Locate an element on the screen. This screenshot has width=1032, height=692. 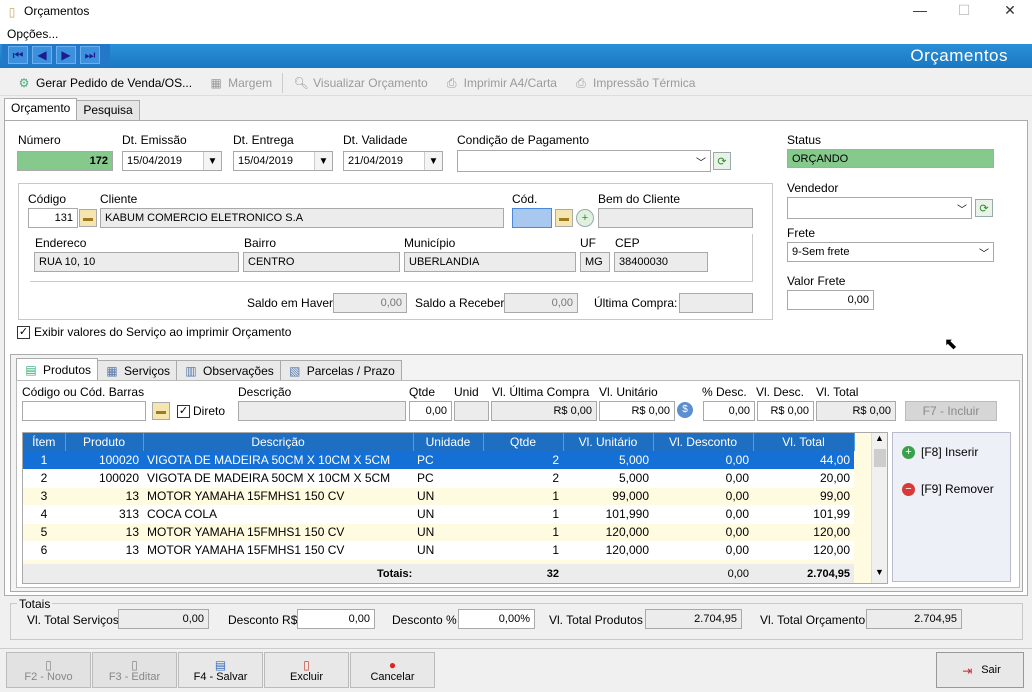
status-label: Status is located at coordinates (804, 140).